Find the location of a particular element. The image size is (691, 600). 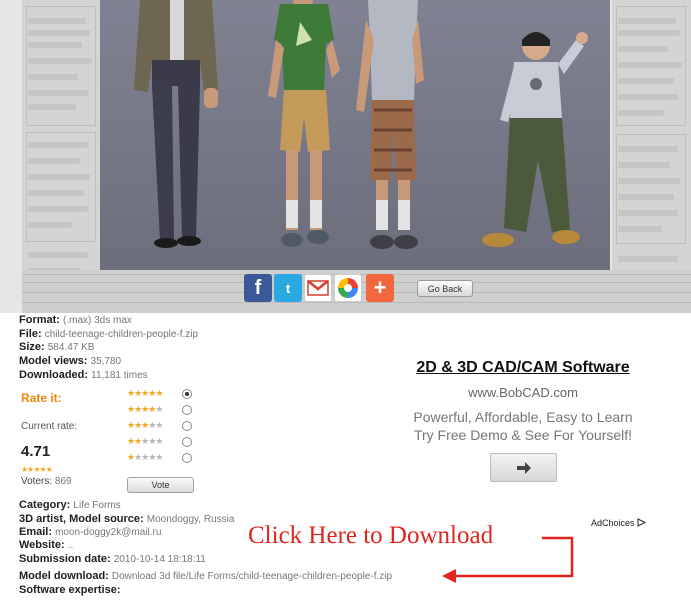

rating-stars-5: ★★★★★ is located at coordinates (145, 393).